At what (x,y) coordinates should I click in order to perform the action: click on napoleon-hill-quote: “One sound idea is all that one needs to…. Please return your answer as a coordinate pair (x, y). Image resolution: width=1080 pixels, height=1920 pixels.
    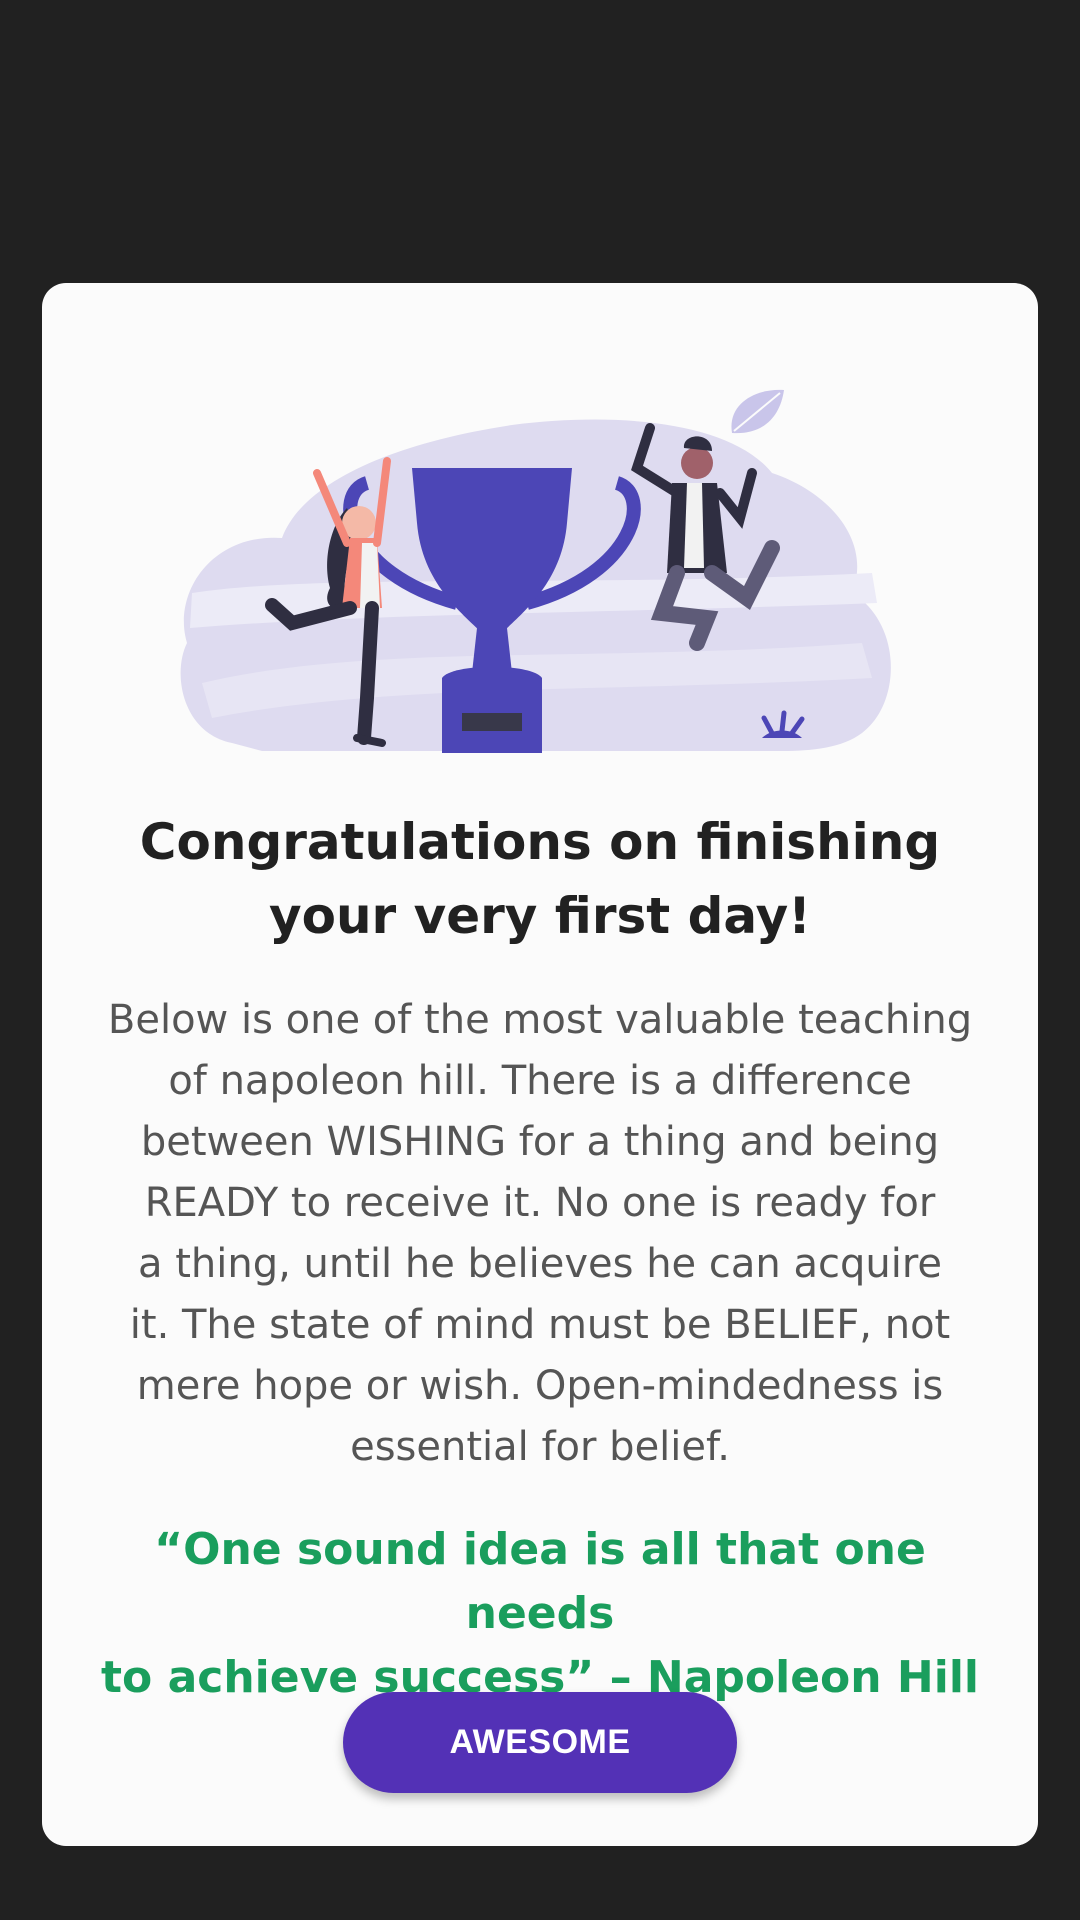
    Looking at the image, I should click on (539, 1613).